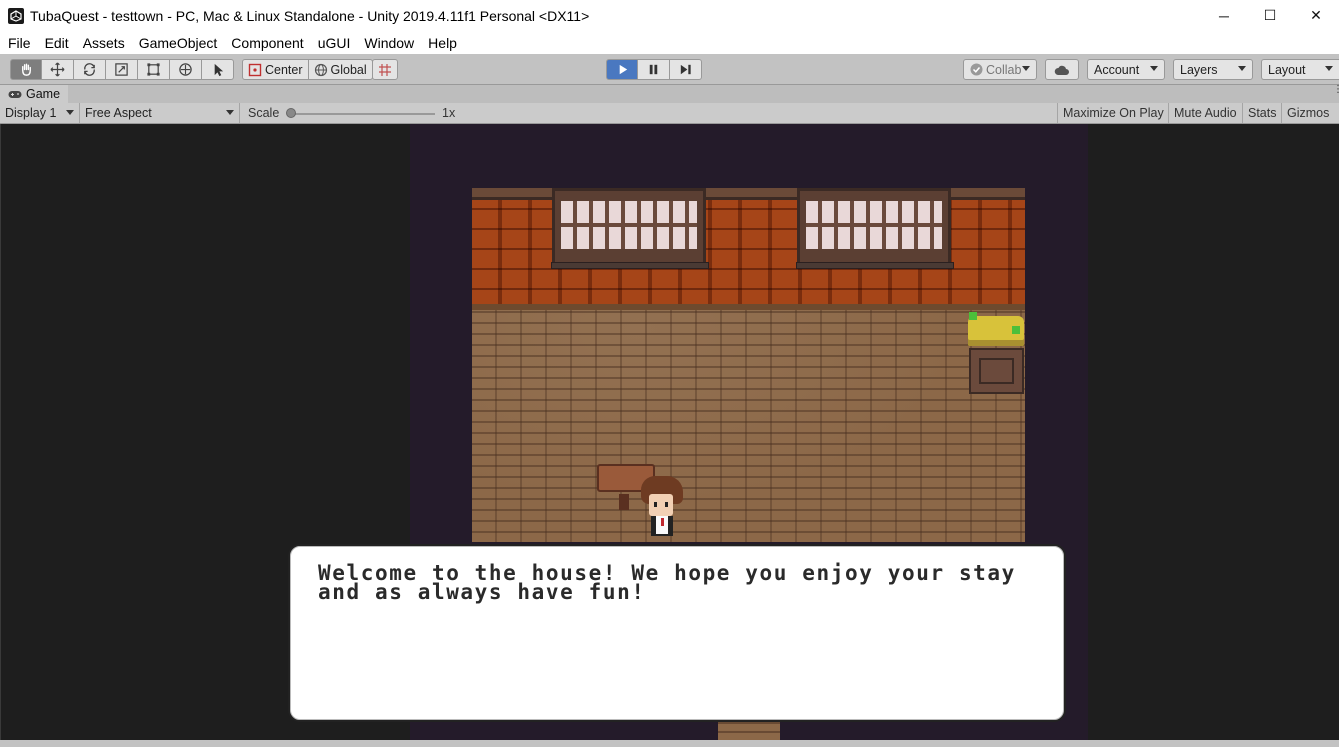  Describe the element at coordinates (669, 94) in the screenshot. I see `tab-bar: Game ⋮` at that location.